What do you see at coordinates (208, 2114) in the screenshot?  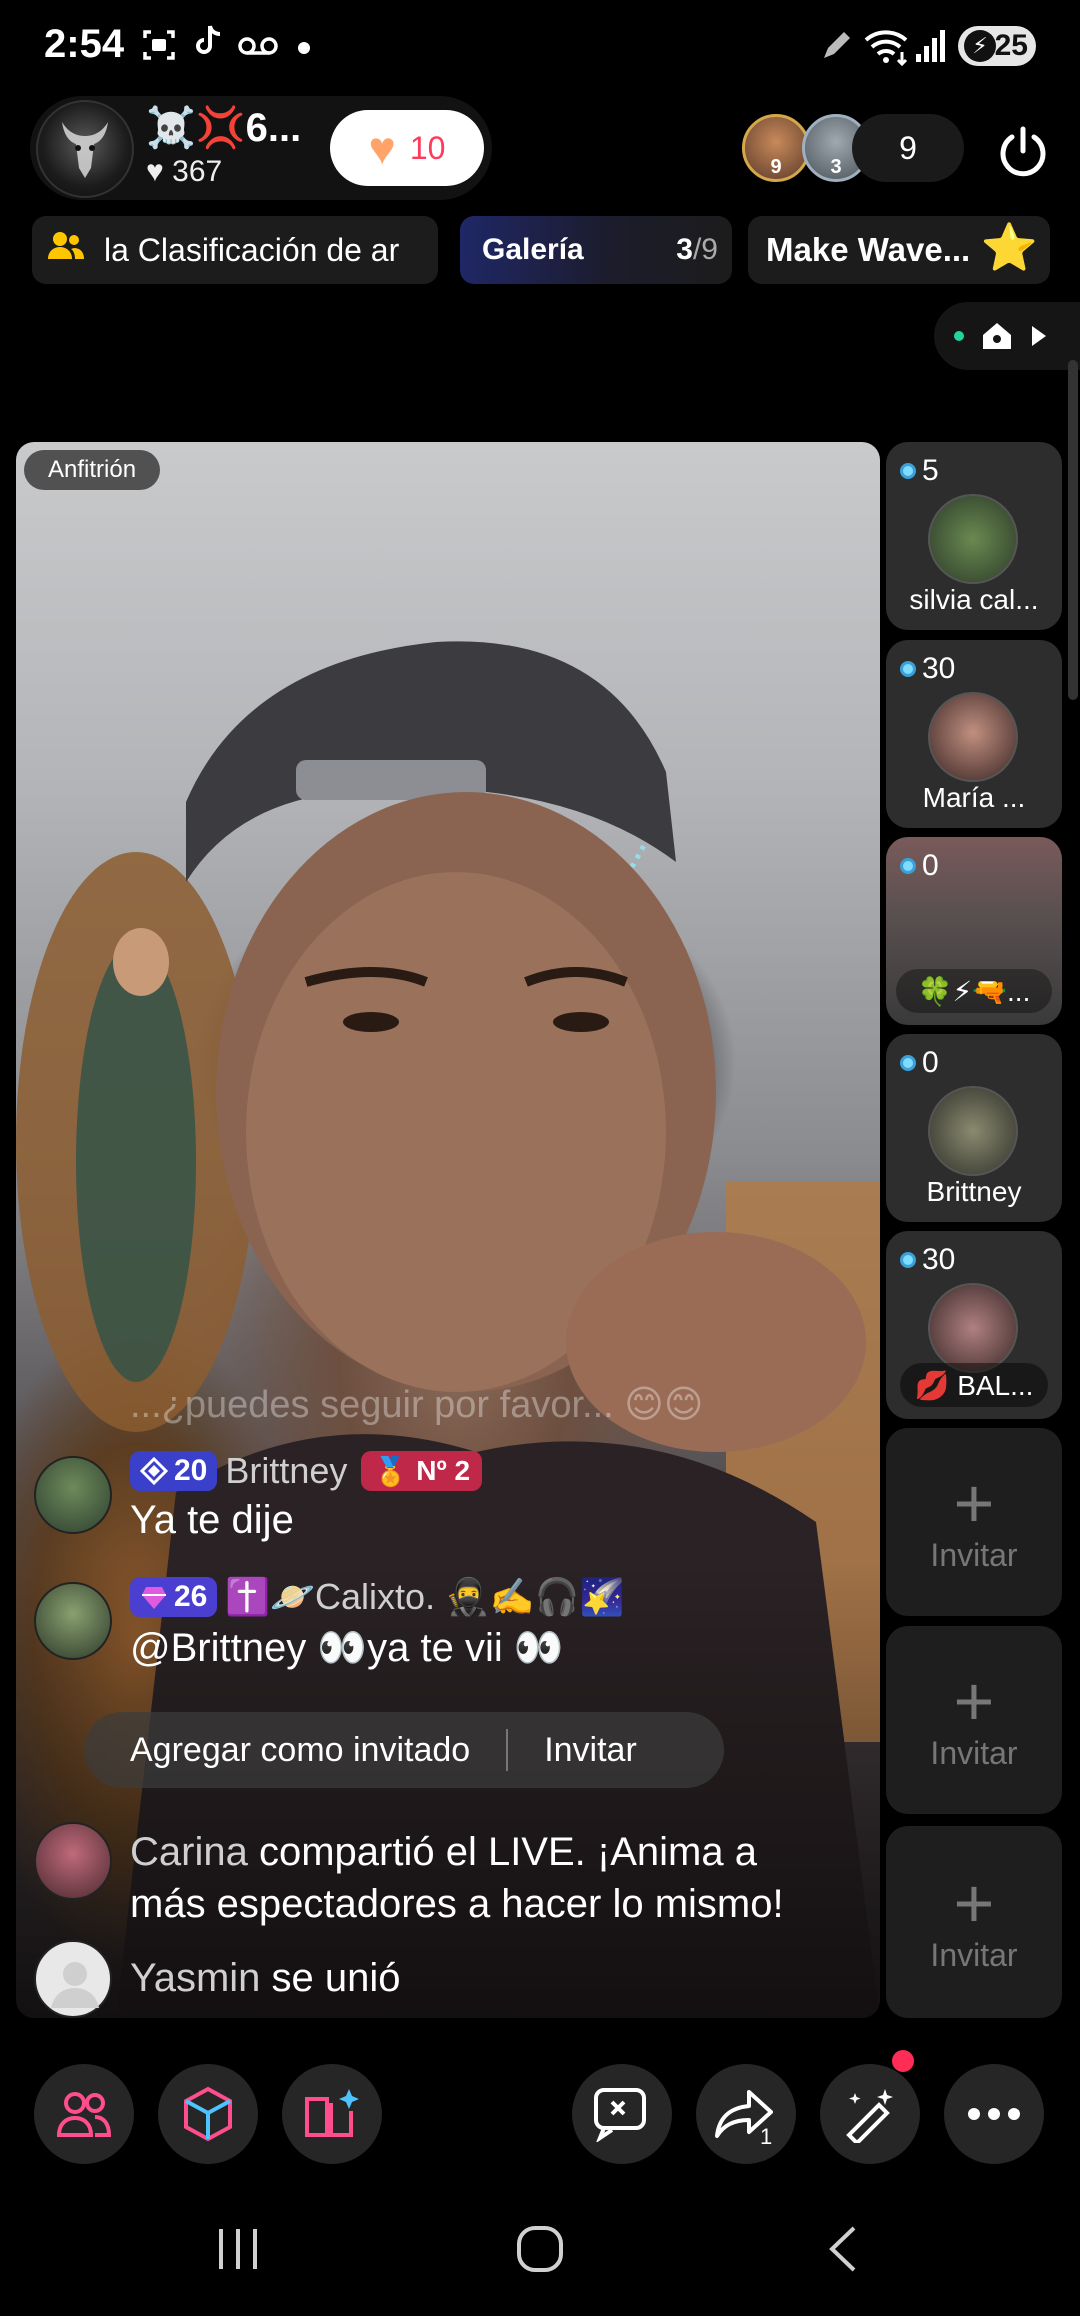 I see `effects-button` at bounding box center [208, 2114].